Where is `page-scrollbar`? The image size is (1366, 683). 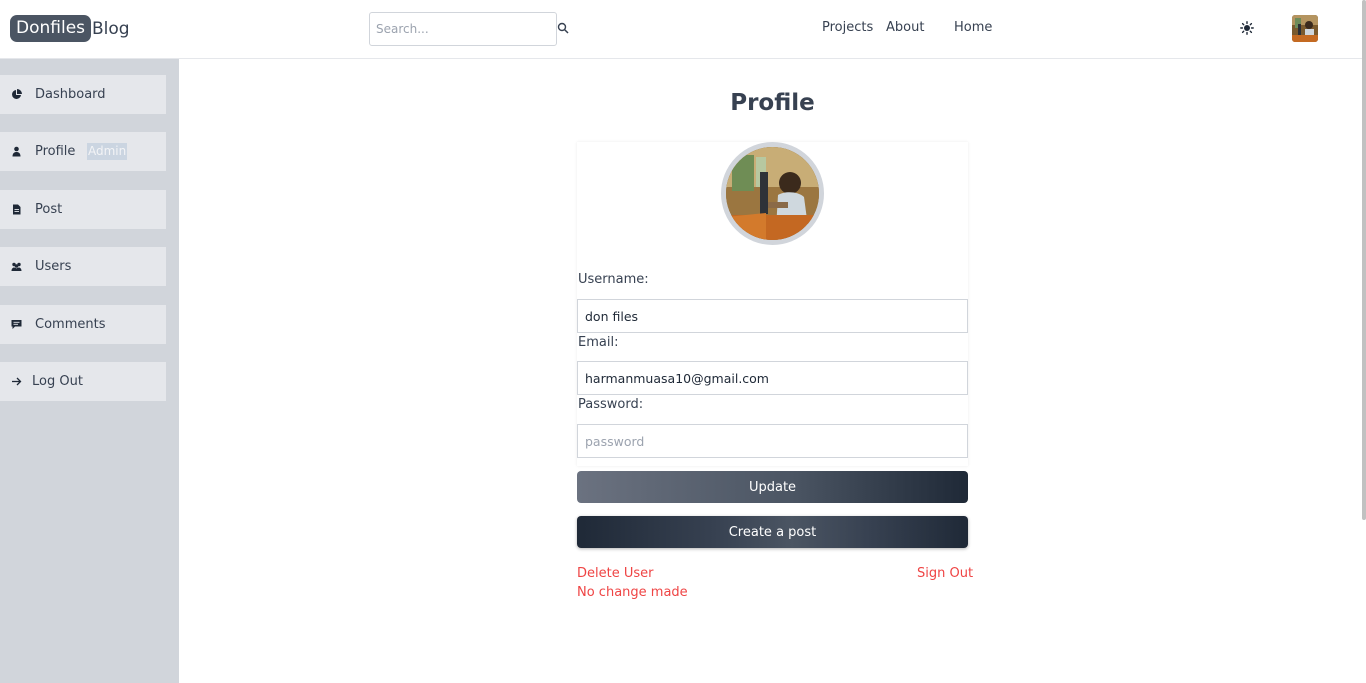 page-scrollbar is located at coordinates (1364, 260).